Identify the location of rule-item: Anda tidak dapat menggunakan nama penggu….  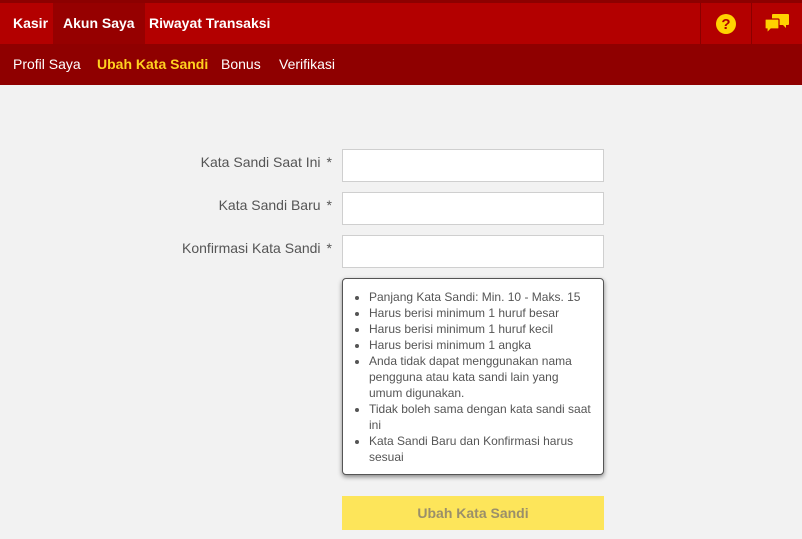
(480, 377).